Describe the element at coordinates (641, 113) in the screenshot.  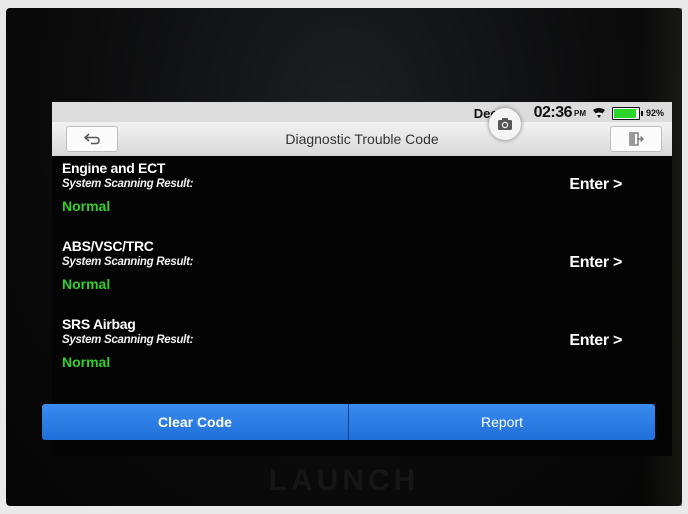
I see `battery-tip` at that location.